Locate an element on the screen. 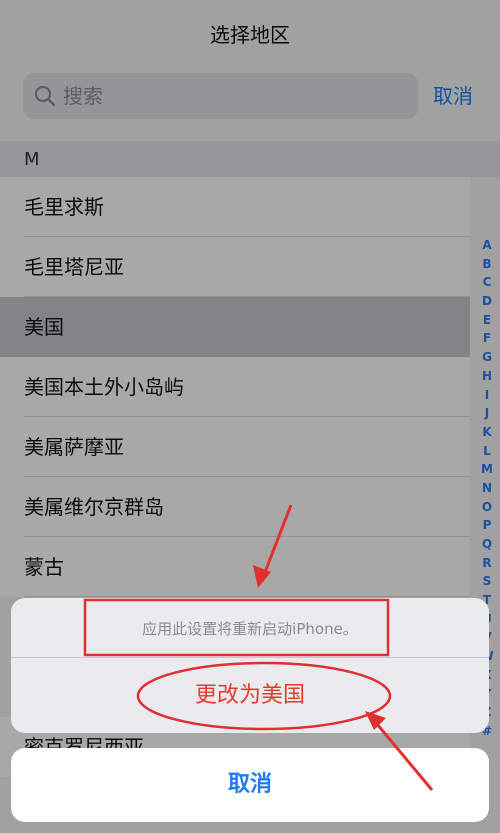 The width and height of the screenshot is (500, 833). change-region-button: 更改为美国 is located at coordinates (250, 695).